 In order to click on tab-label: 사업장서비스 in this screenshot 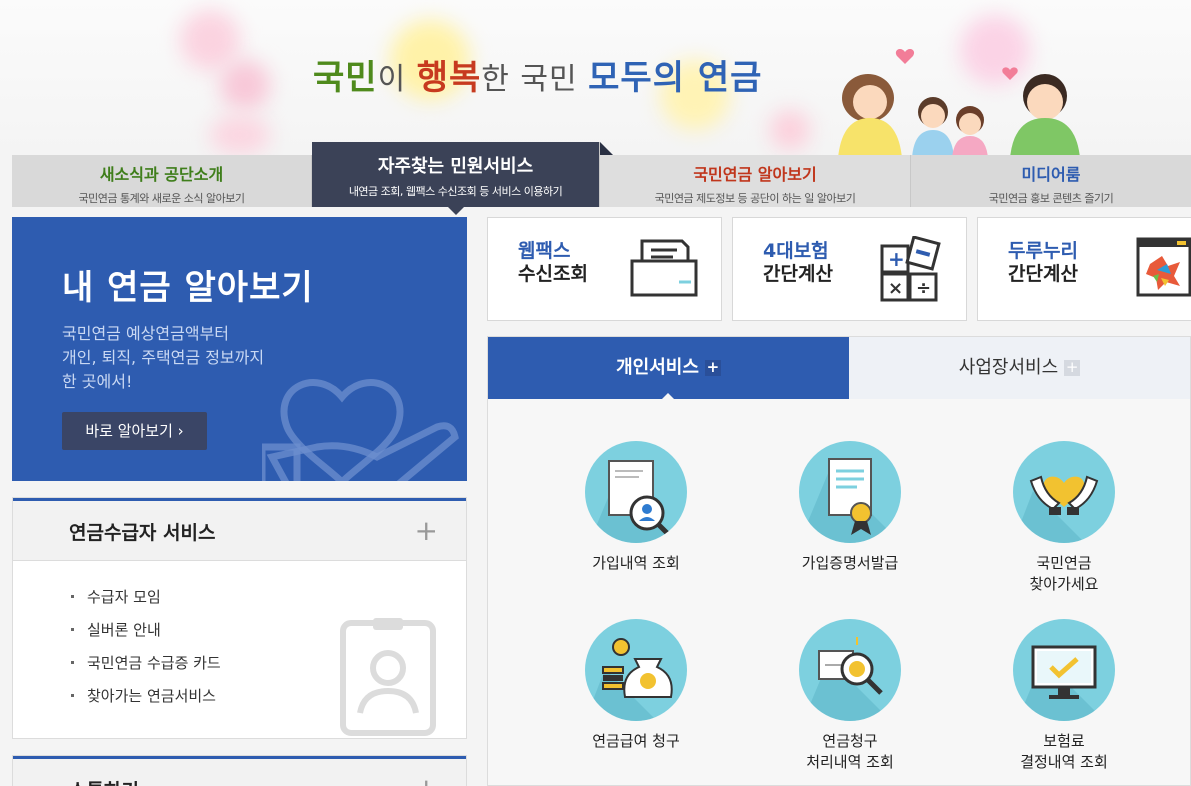, I will do `click(1008, 367)`.